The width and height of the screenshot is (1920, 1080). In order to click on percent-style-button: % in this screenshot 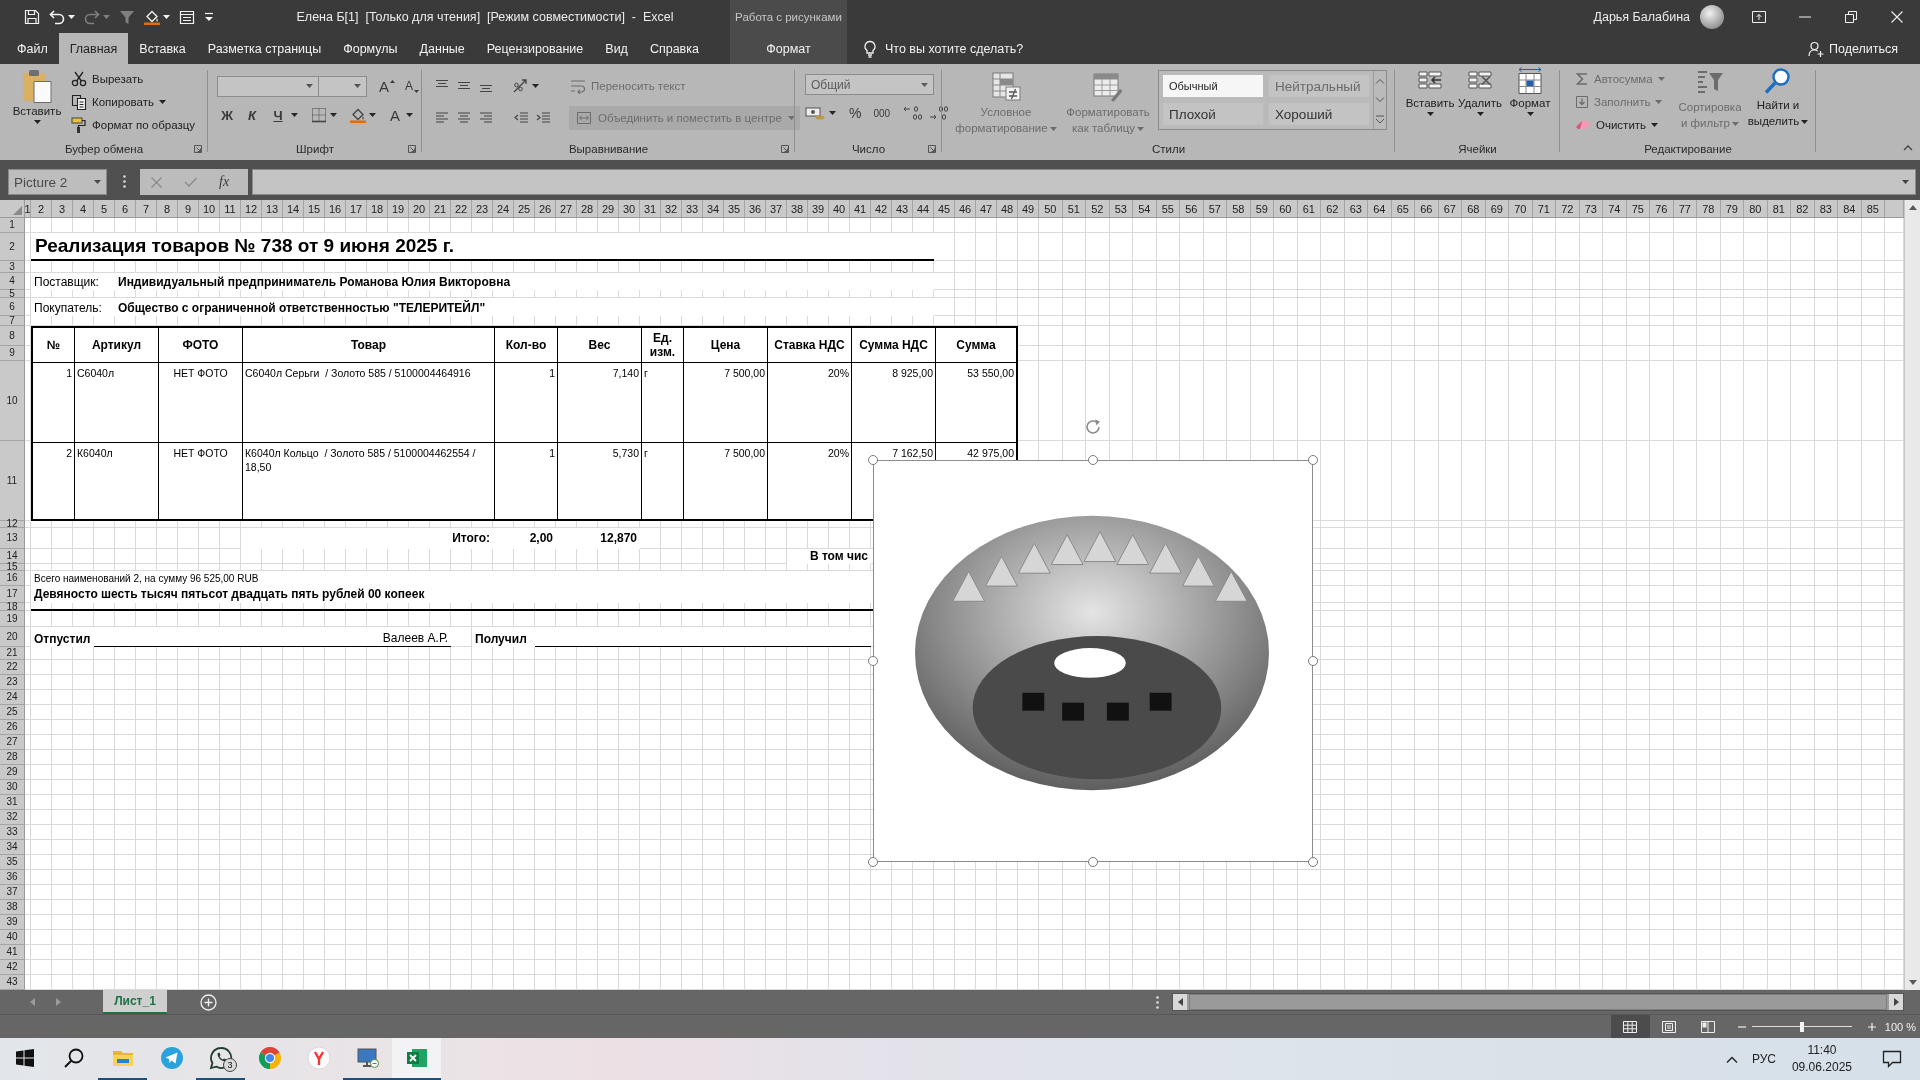, I will do `click(855, 113)`.